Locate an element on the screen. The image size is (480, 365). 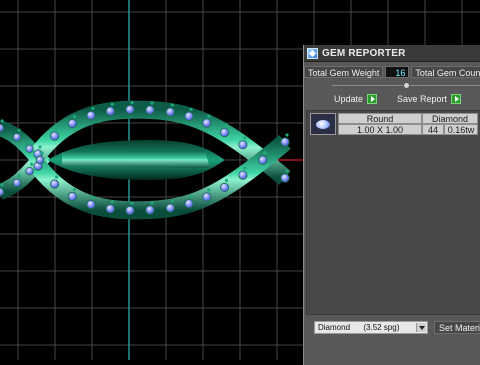
gem-thumbnail is located at coordinates (323, 124).